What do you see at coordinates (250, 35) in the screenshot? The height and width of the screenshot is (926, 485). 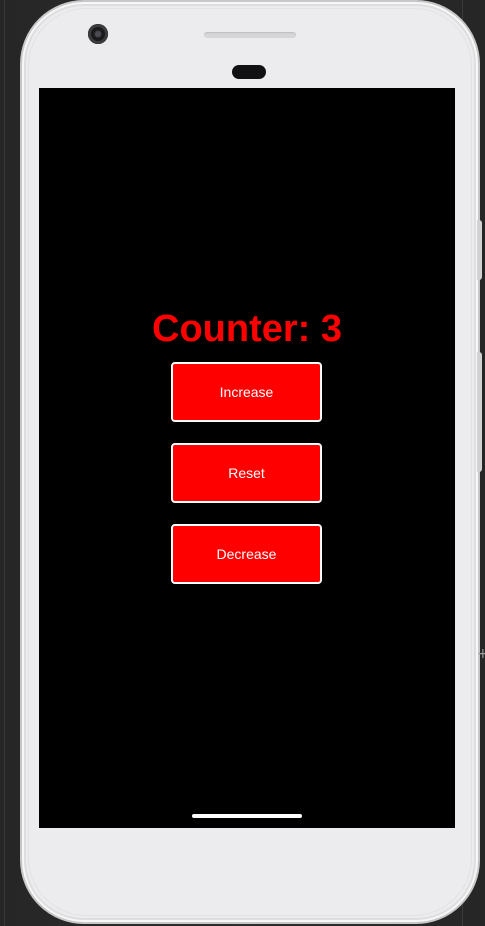 I see `speaker-grille` at bounding box center [250, 35].